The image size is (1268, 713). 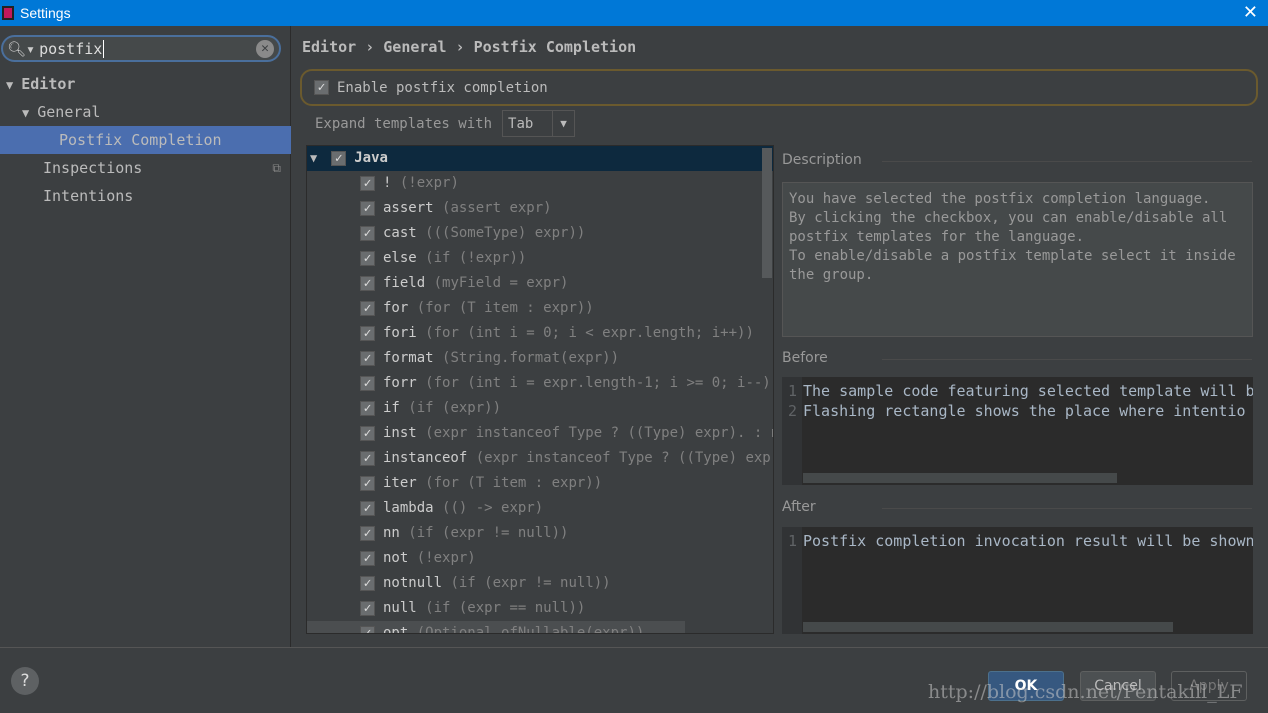 I want to click on template-key: nn, so click(x=391, y=533).